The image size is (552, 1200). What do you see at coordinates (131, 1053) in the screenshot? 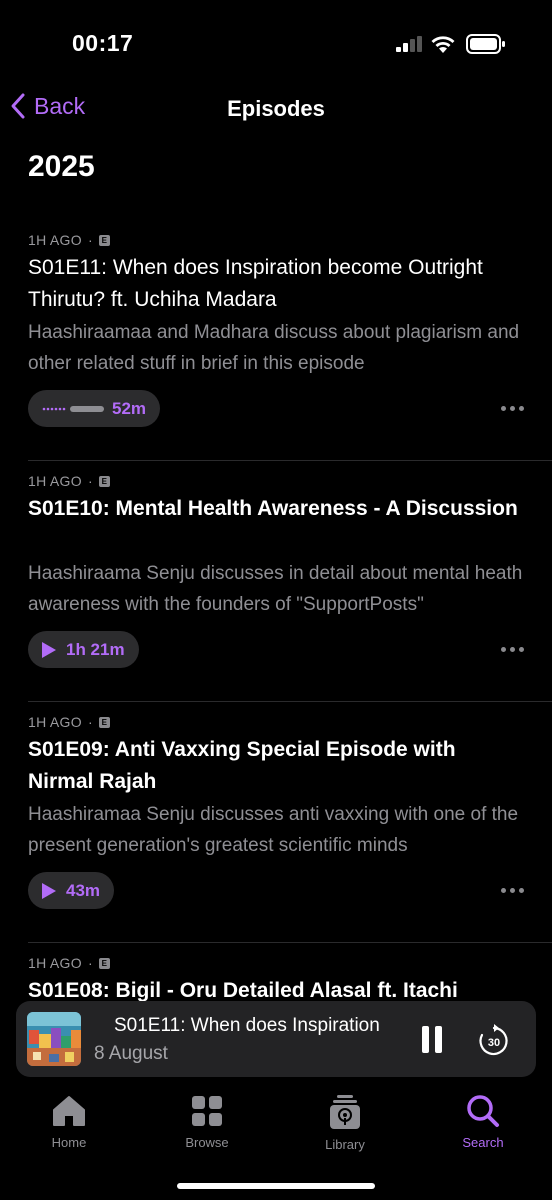
I see `now-playing-date: 8 August` at bounding box center [131, 1053].